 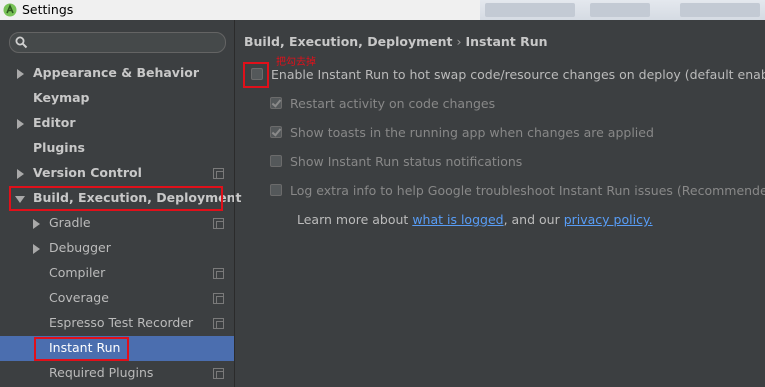 I want to click on breadcrumb-parent: Build, Execution, Deployment, so click(x=348, y=41).